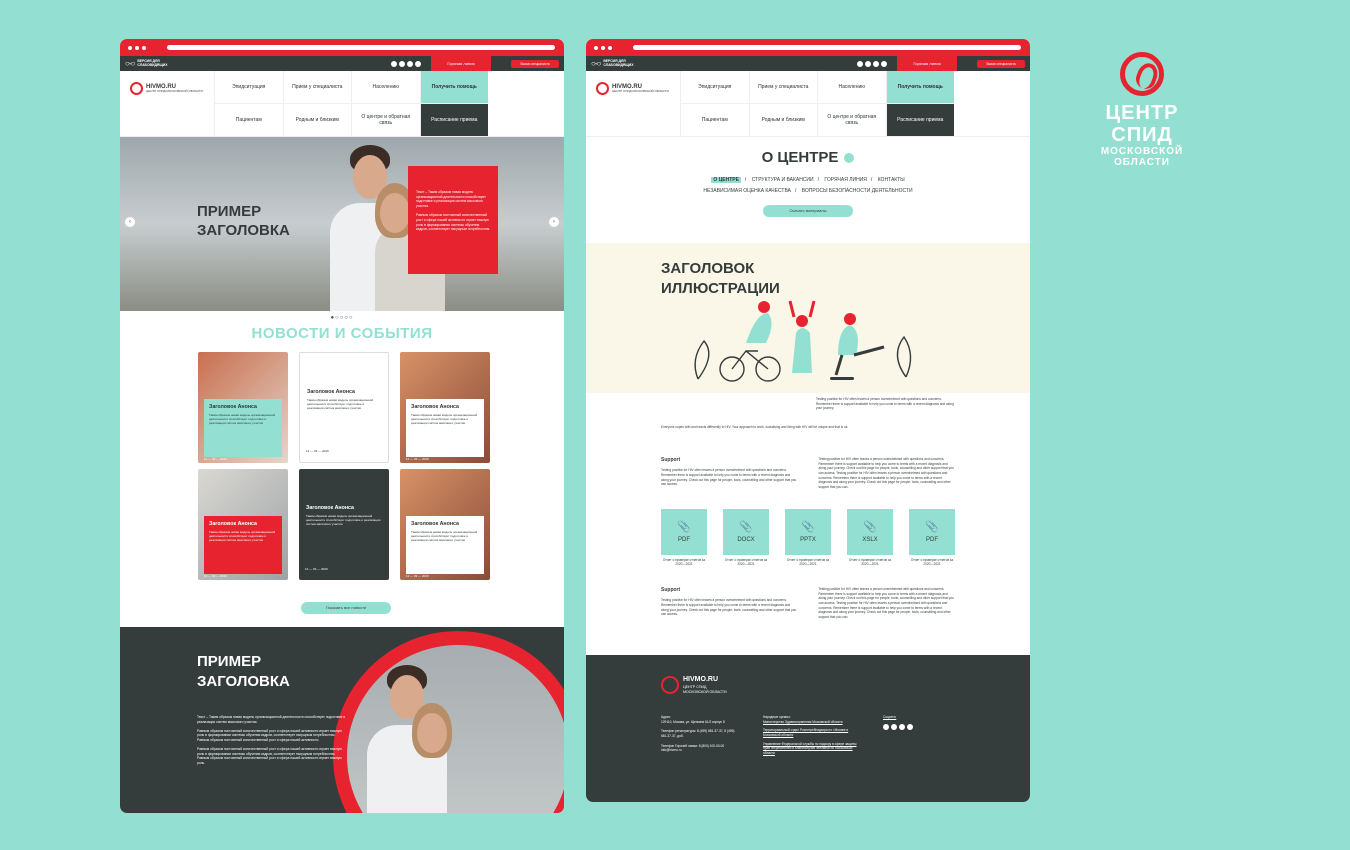 This screenshot has width=1350, height=850. I want to click on hero-title-line: ПРИМЕР, so click(229, 211).